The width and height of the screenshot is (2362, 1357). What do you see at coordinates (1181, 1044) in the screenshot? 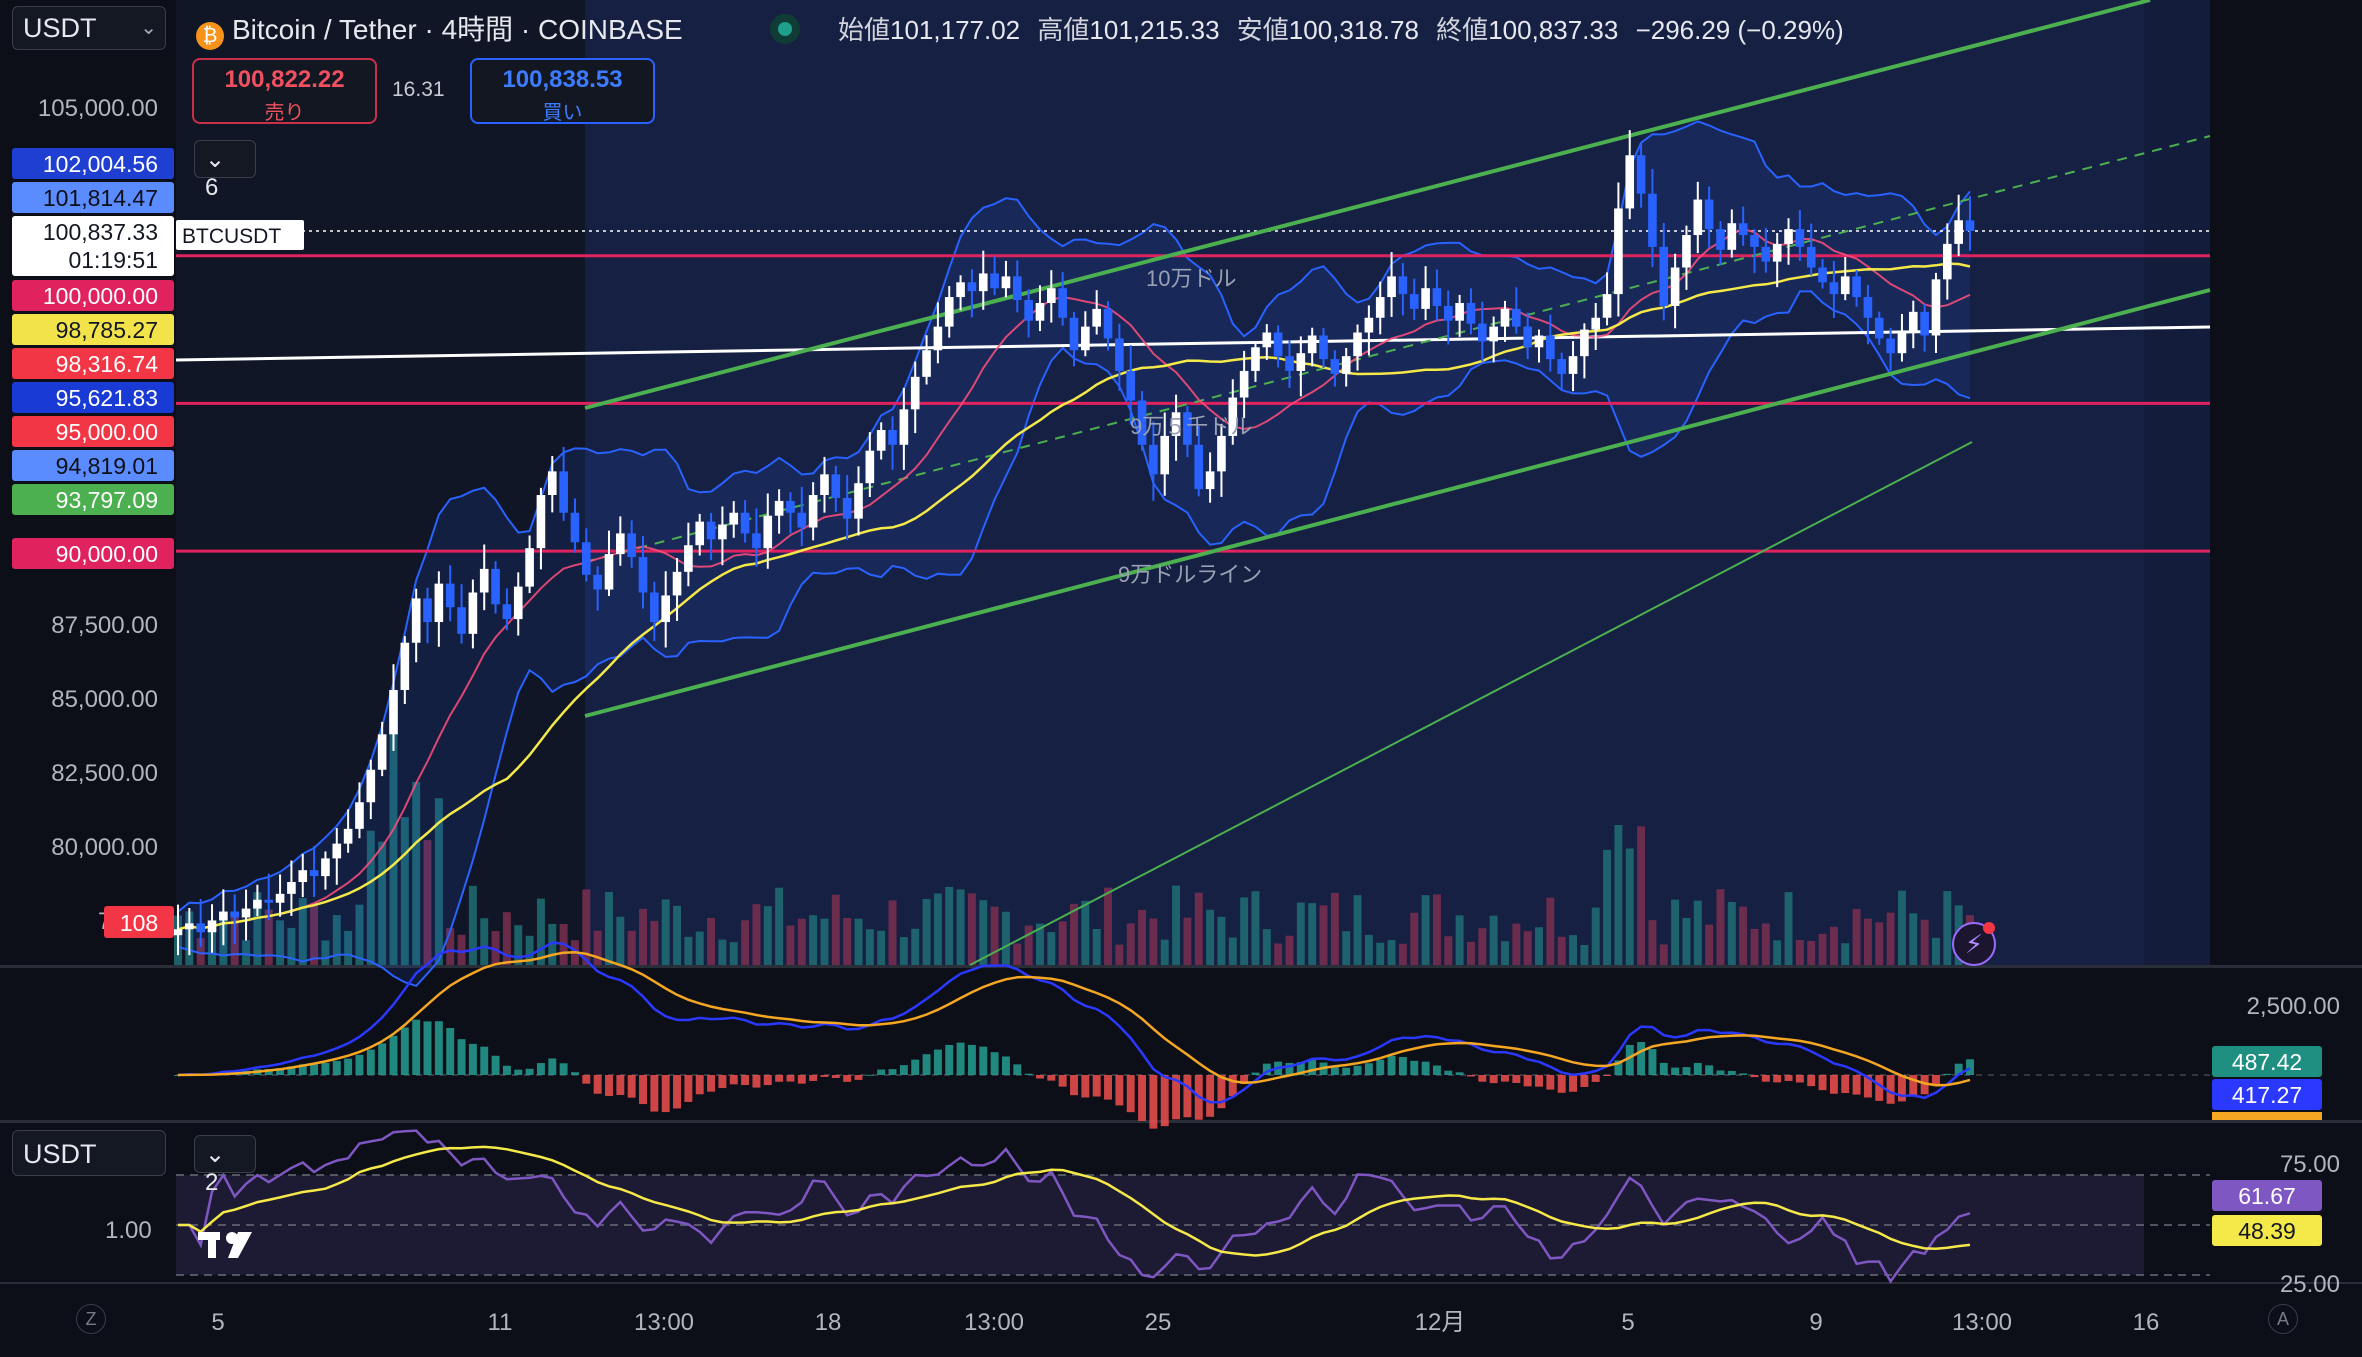
I see `macd-pane` at bounding box center [1181, 1044].